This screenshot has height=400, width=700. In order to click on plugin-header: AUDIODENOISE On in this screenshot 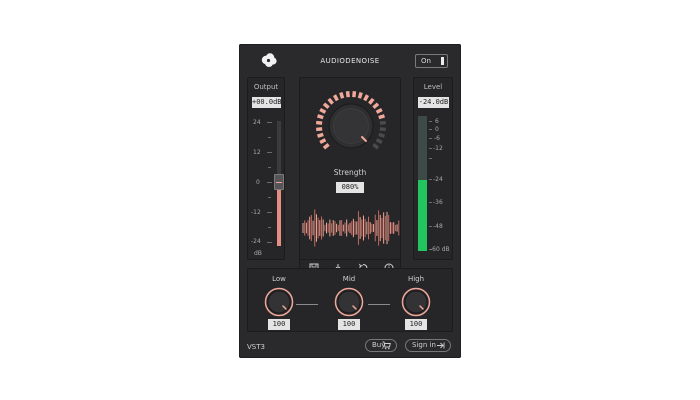, I will do `click(350, 60)`.